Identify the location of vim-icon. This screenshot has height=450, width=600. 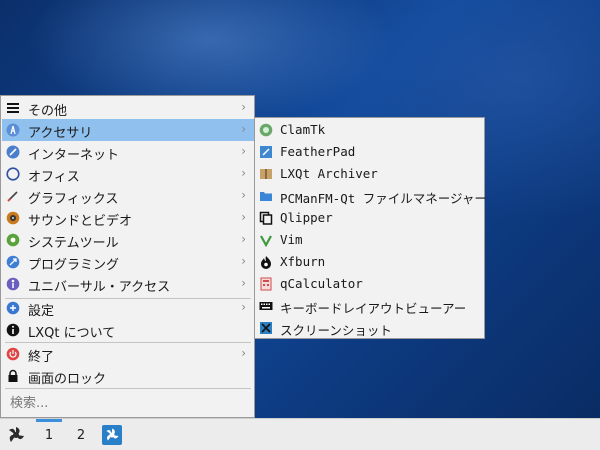
(266, 240).